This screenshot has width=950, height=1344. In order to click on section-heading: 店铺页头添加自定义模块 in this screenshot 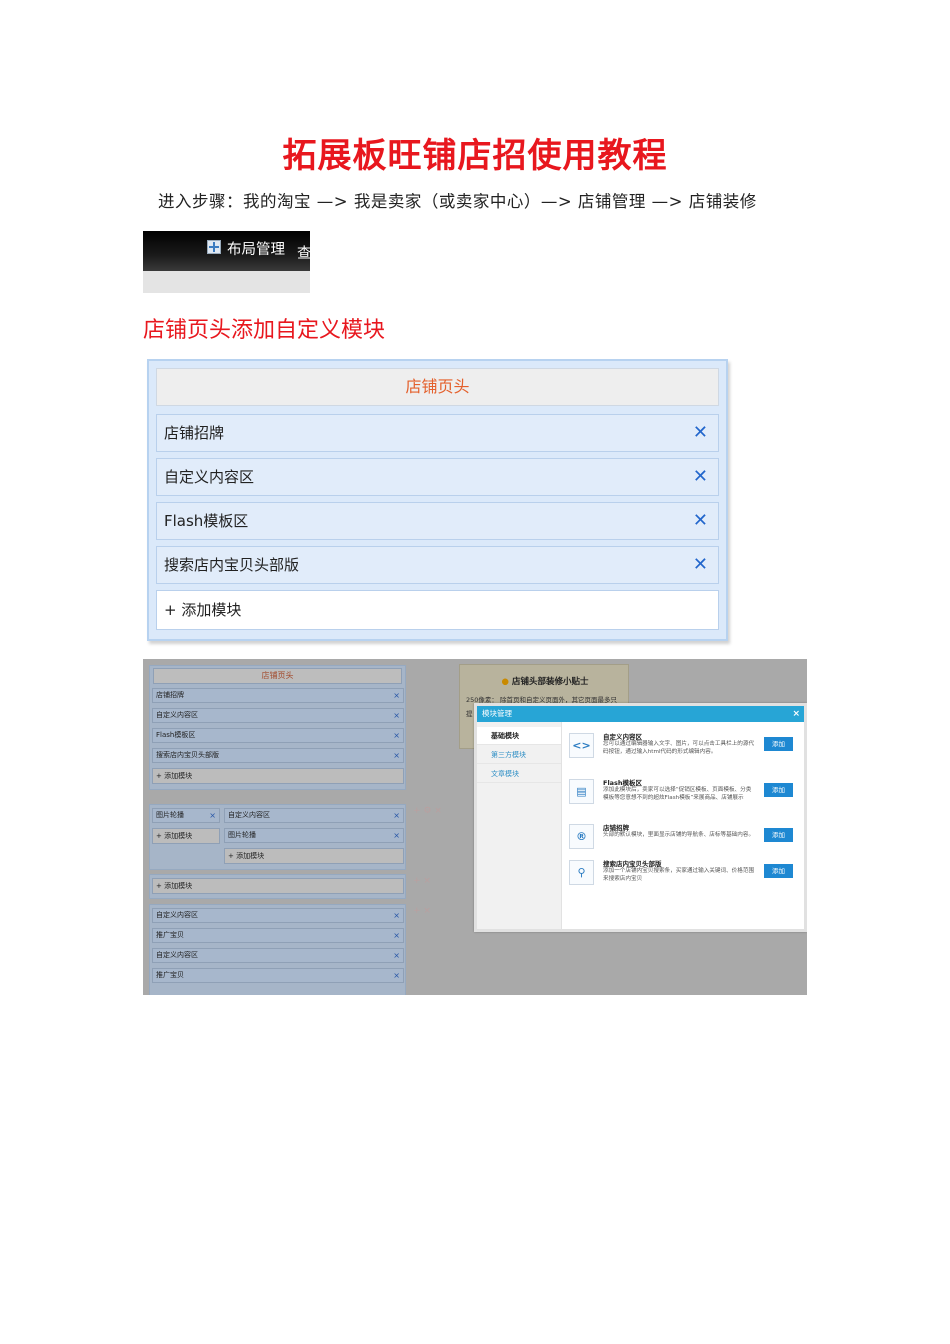, I will do `click(264, 330)`.